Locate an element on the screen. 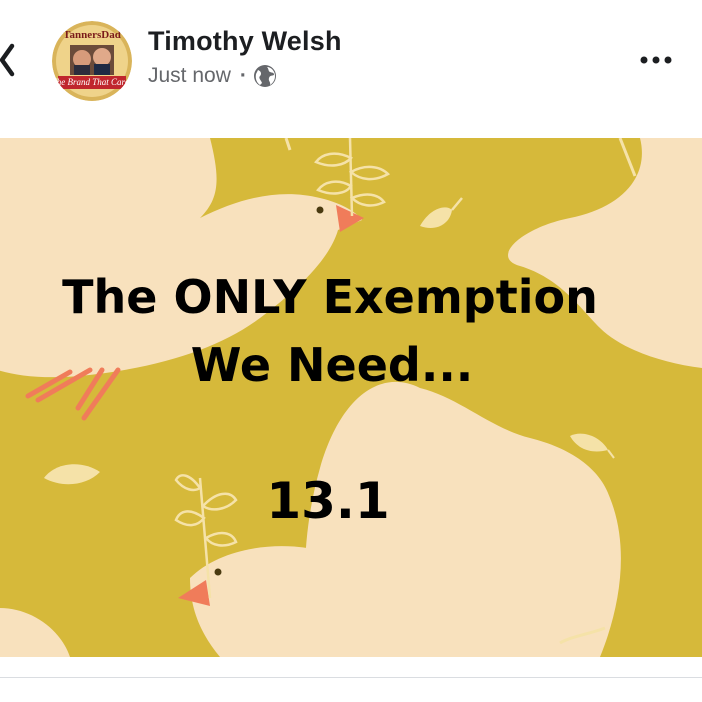 Image resolution: width=702 pixels, height=702 pixels. post-meta: Just now · is located at coordinates (212, 76).